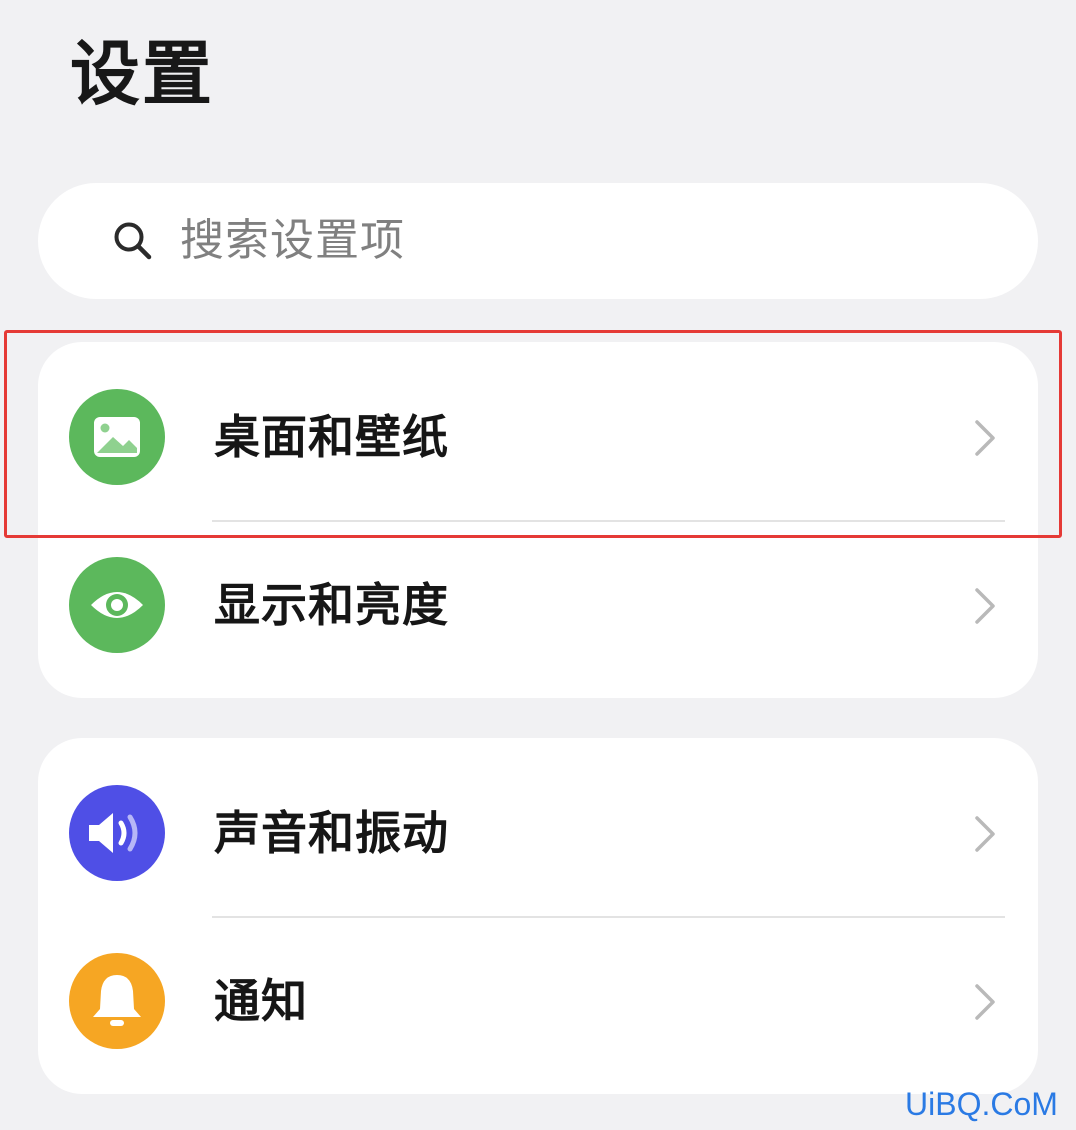  Describe the element at coordinates (117, 437) in the screenshot. I see `wallpaper-icon` at that location.